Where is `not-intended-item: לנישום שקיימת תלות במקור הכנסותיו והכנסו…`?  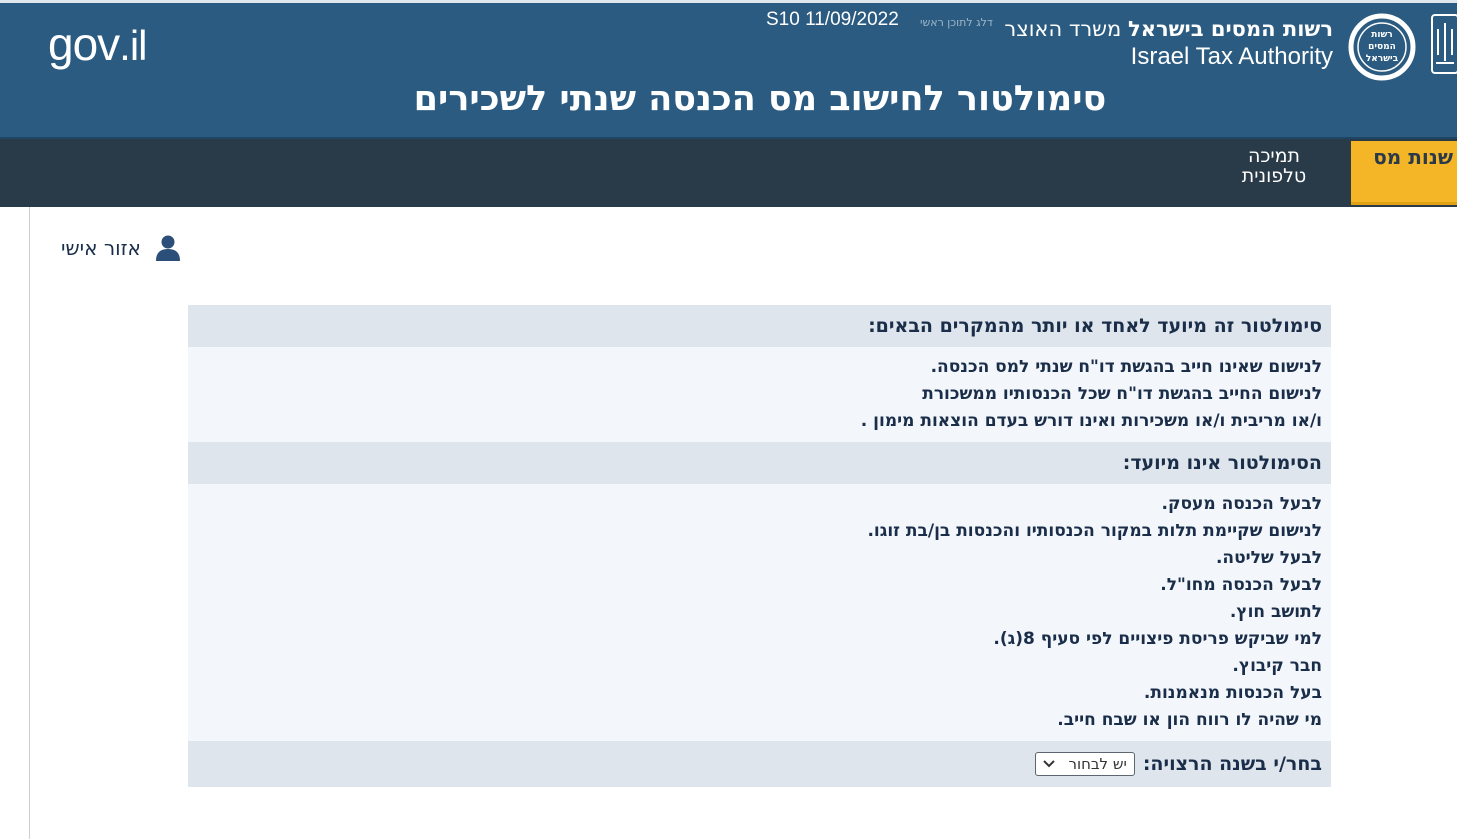 not-intended-item: לנישום שקיימת תלות במקור הכנסותיו והכנסו… is located at coordinates (1094, 531).